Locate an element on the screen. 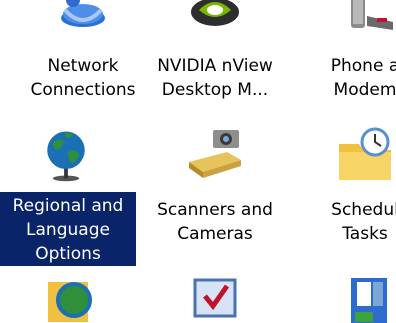 Image resolution: width=396 pixels, height=323 pixels. globe-window-icon is located at coordinates (70, 302).